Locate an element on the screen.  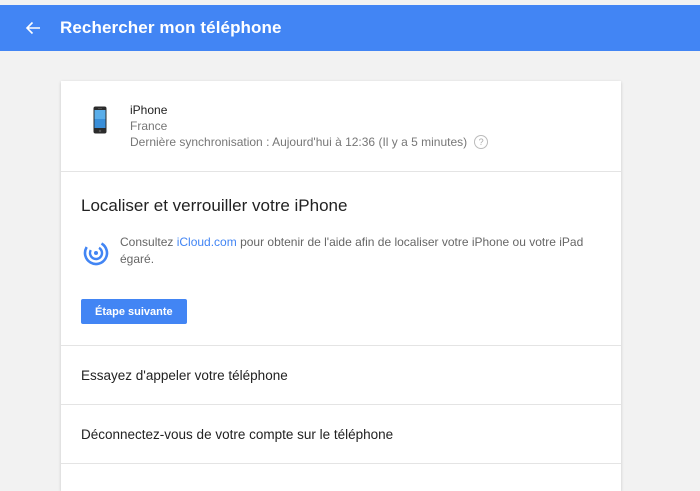
locate-text-before: Consultez is located at coordinates (148, 242).